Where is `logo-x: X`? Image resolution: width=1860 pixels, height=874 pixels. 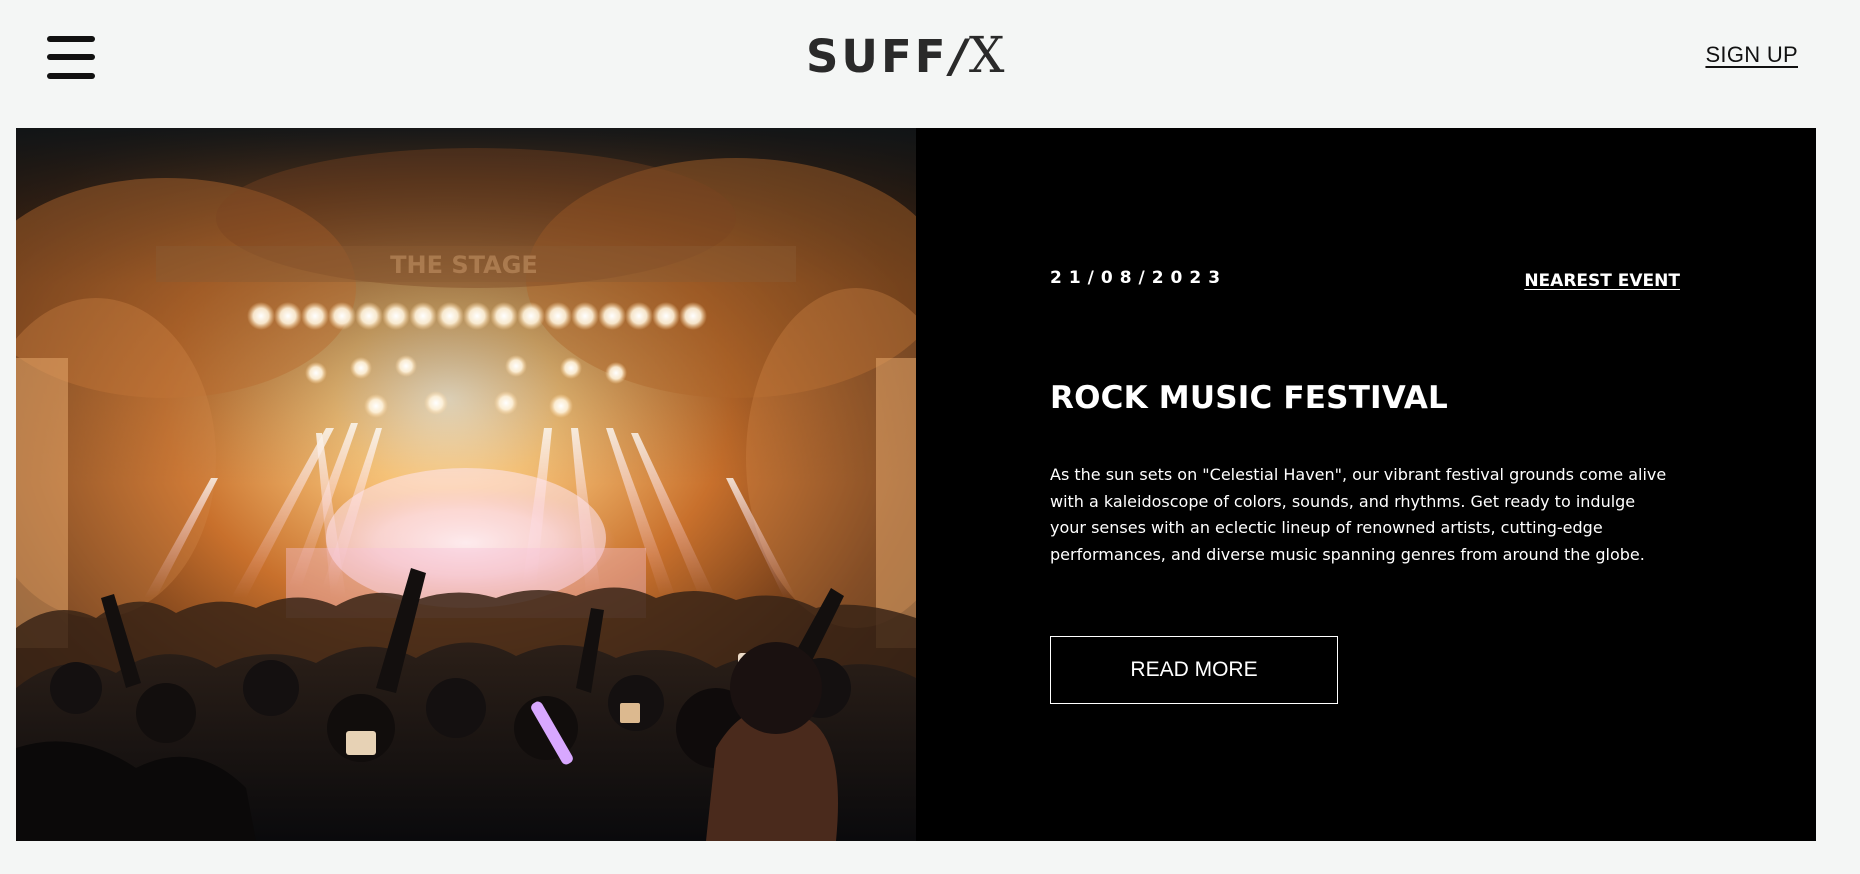 logo-x: X is located at coordinates (986, 55).